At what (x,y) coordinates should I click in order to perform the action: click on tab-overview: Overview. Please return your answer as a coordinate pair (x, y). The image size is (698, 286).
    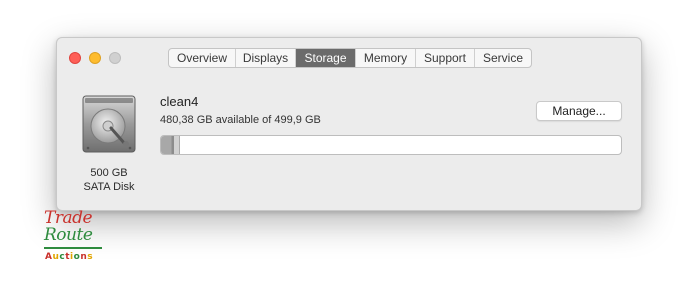
    Looking at the image, I should click on (202, 58).